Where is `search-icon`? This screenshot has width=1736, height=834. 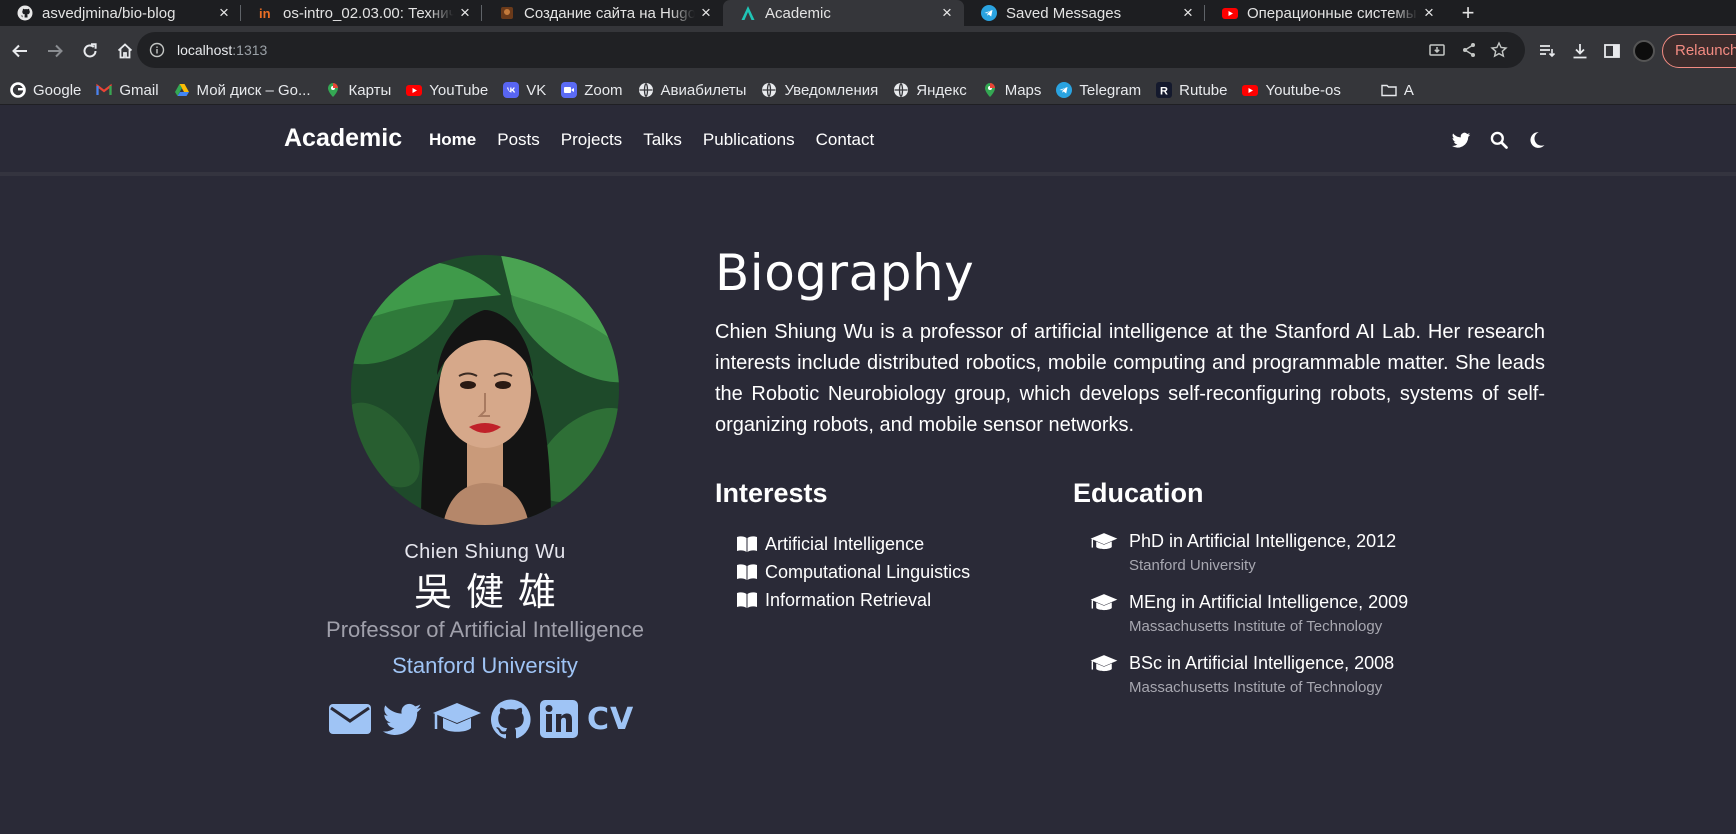
search-icon is located at coordinates (1499, 140).